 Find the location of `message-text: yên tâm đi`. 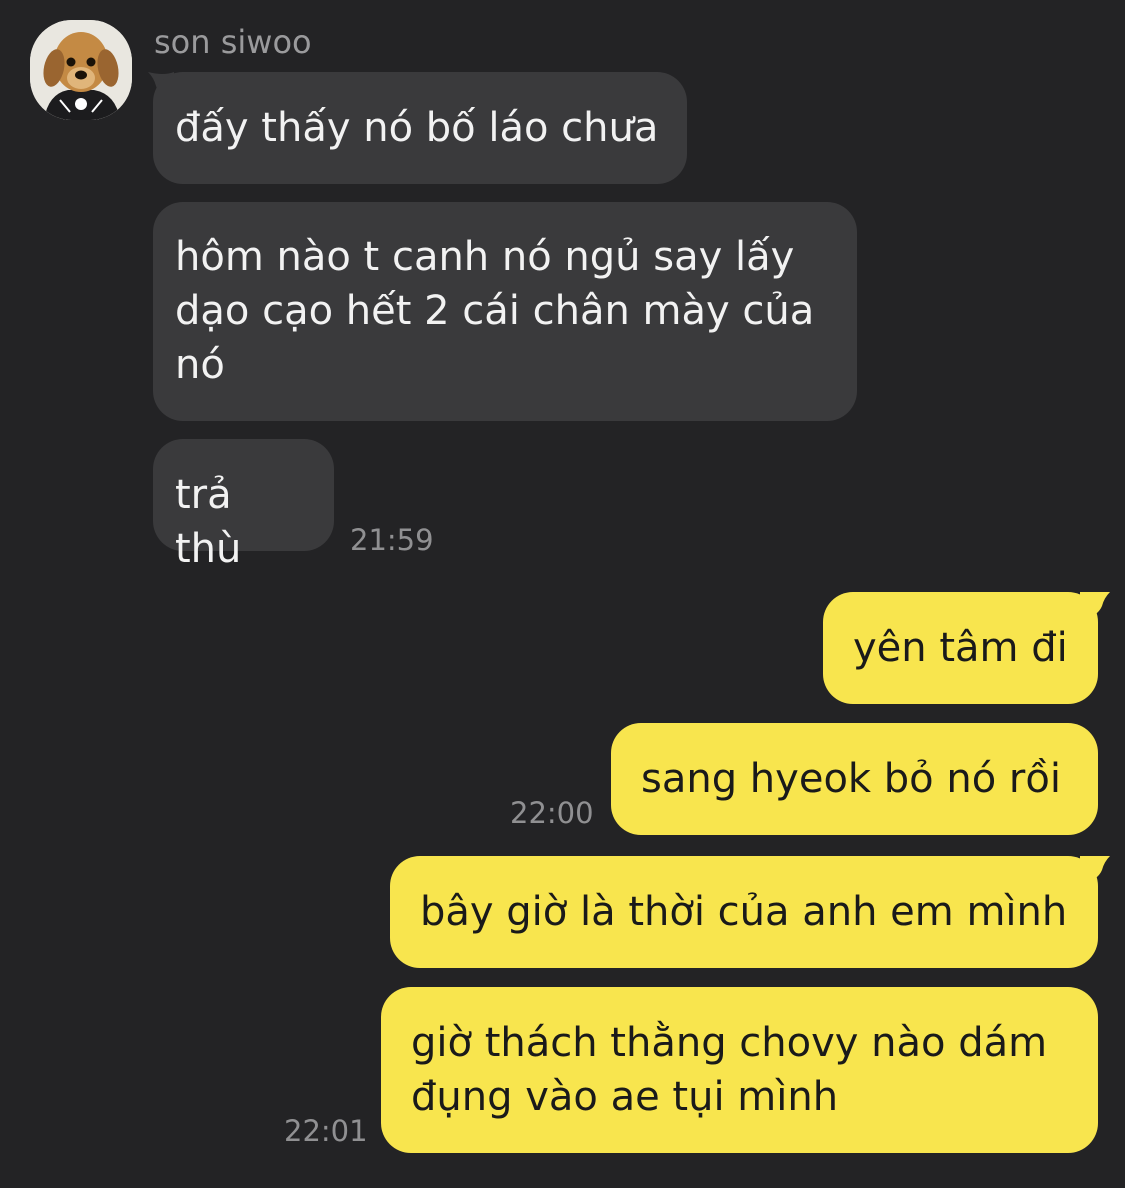

message-text: yên tâm đi is located at coordinates (960, 648).